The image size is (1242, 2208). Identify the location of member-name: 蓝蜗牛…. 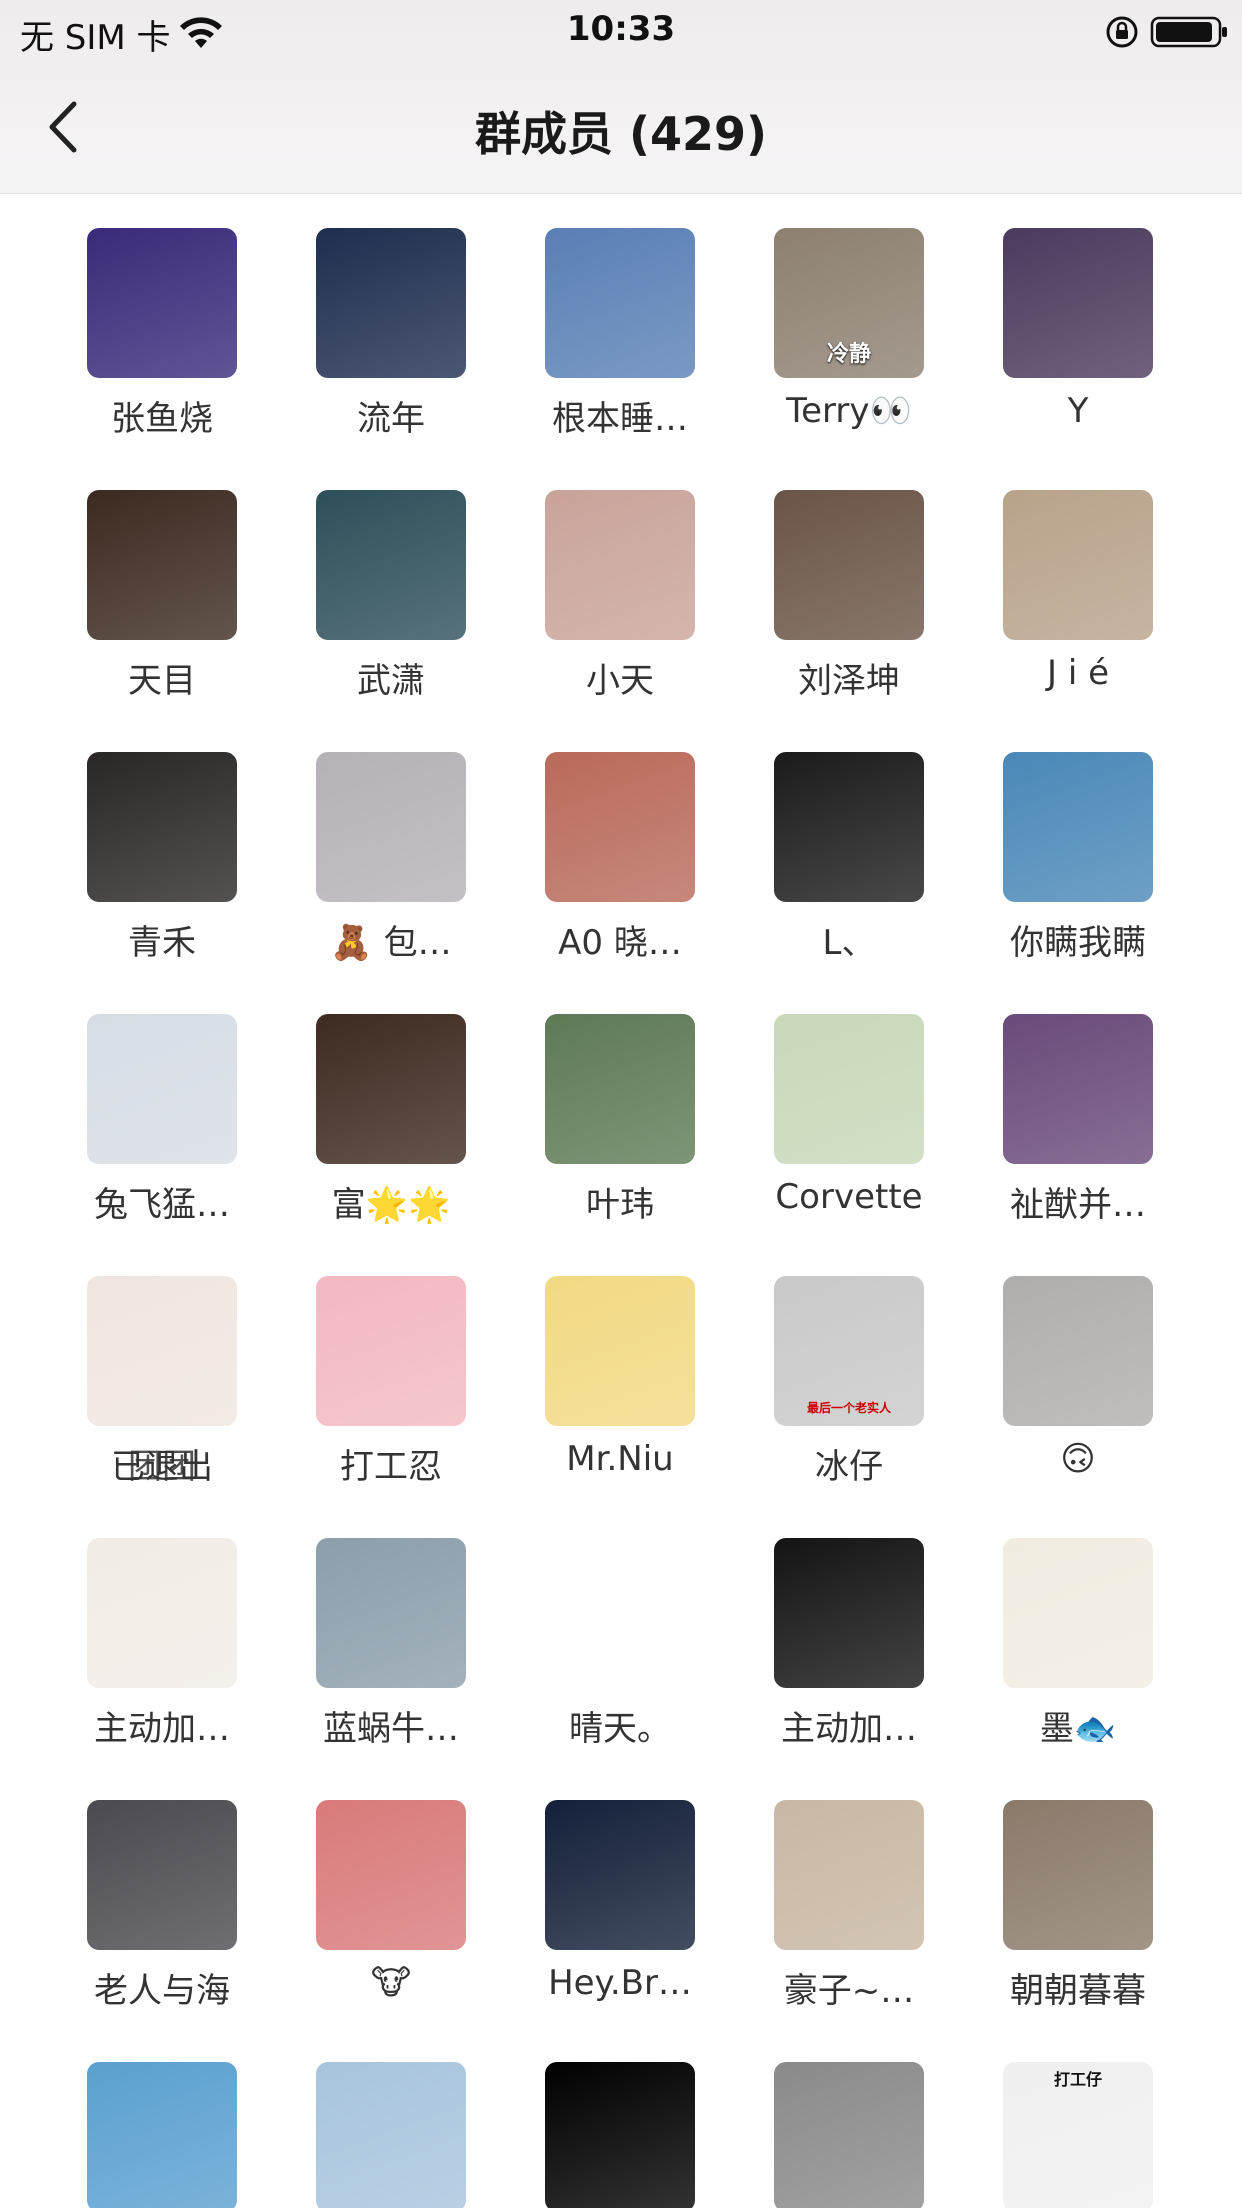
(391, 1725).